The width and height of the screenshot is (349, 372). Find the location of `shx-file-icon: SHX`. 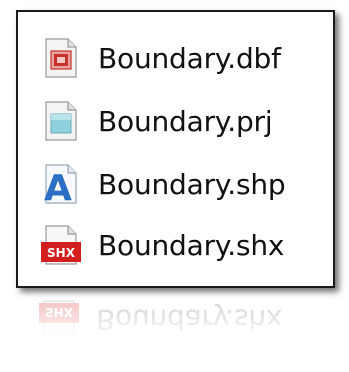

shx-file-icon: SHX is located at coordinates (61, 245).